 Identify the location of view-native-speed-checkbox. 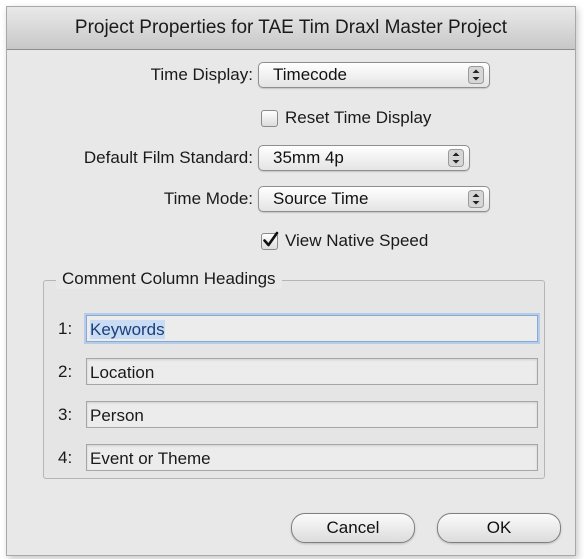
(270, 240).